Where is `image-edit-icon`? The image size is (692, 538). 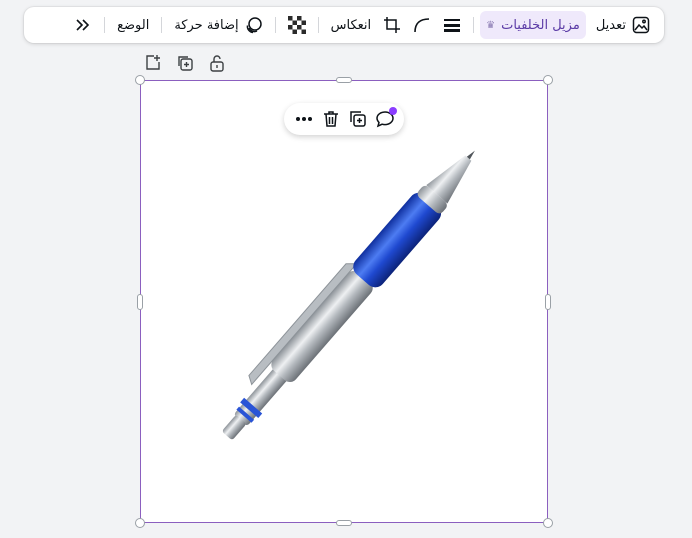
image-edit-icon is located at coordinates (641, 25).